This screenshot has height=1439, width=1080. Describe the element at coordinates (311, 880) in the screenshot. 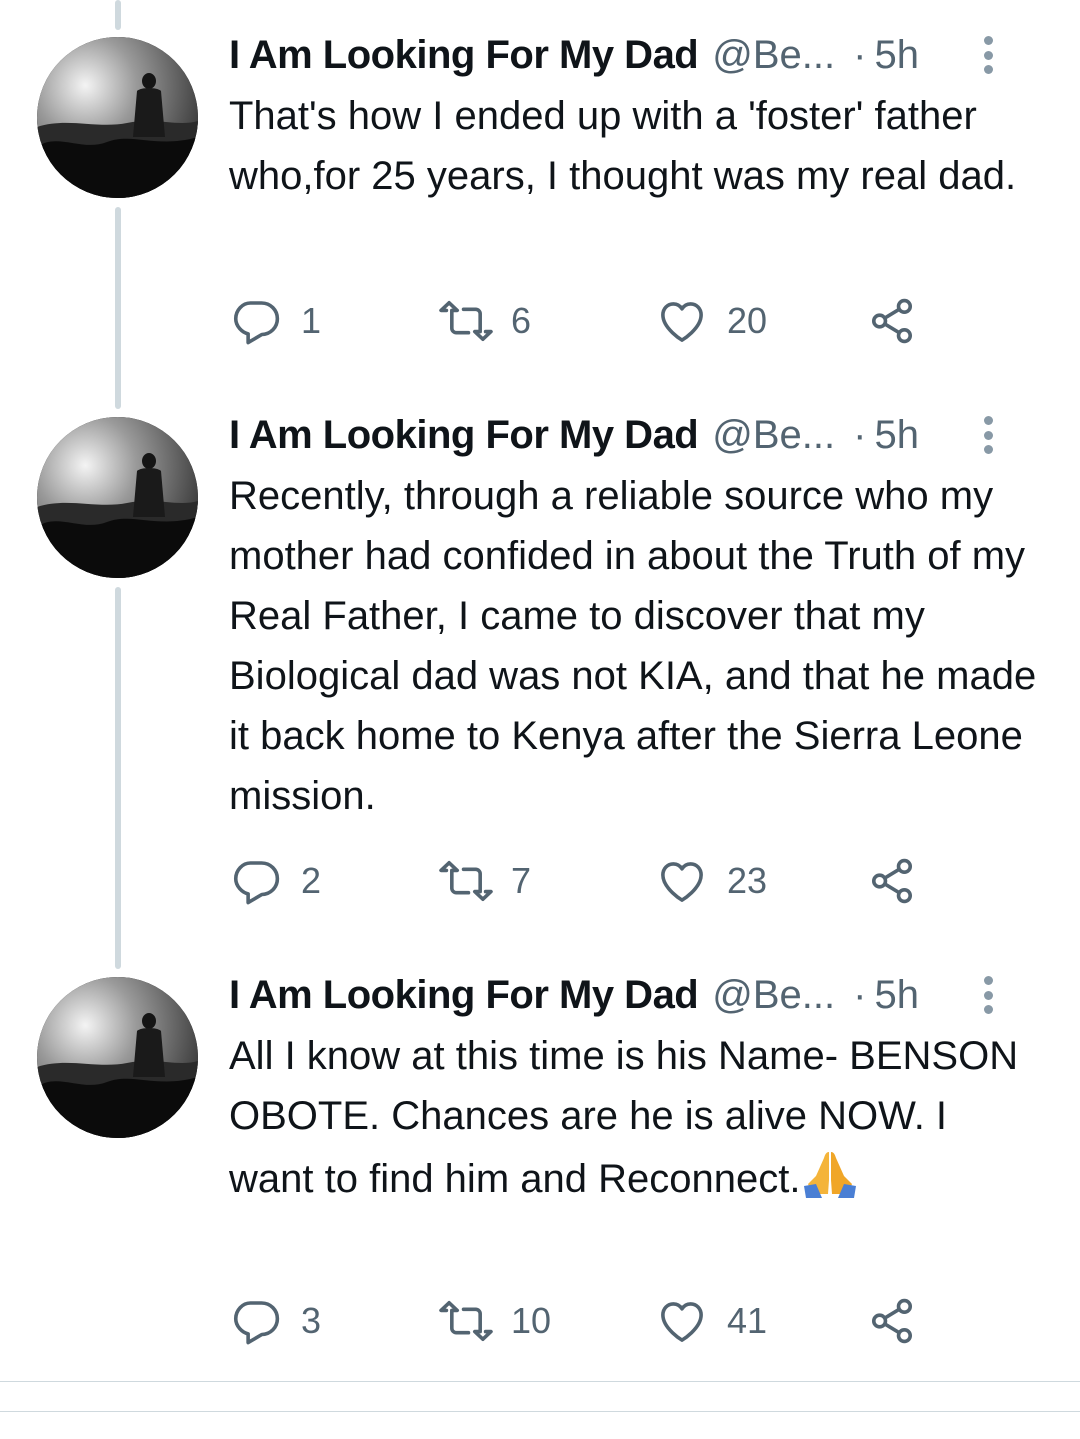

I see `reply-count: 2` at that location.